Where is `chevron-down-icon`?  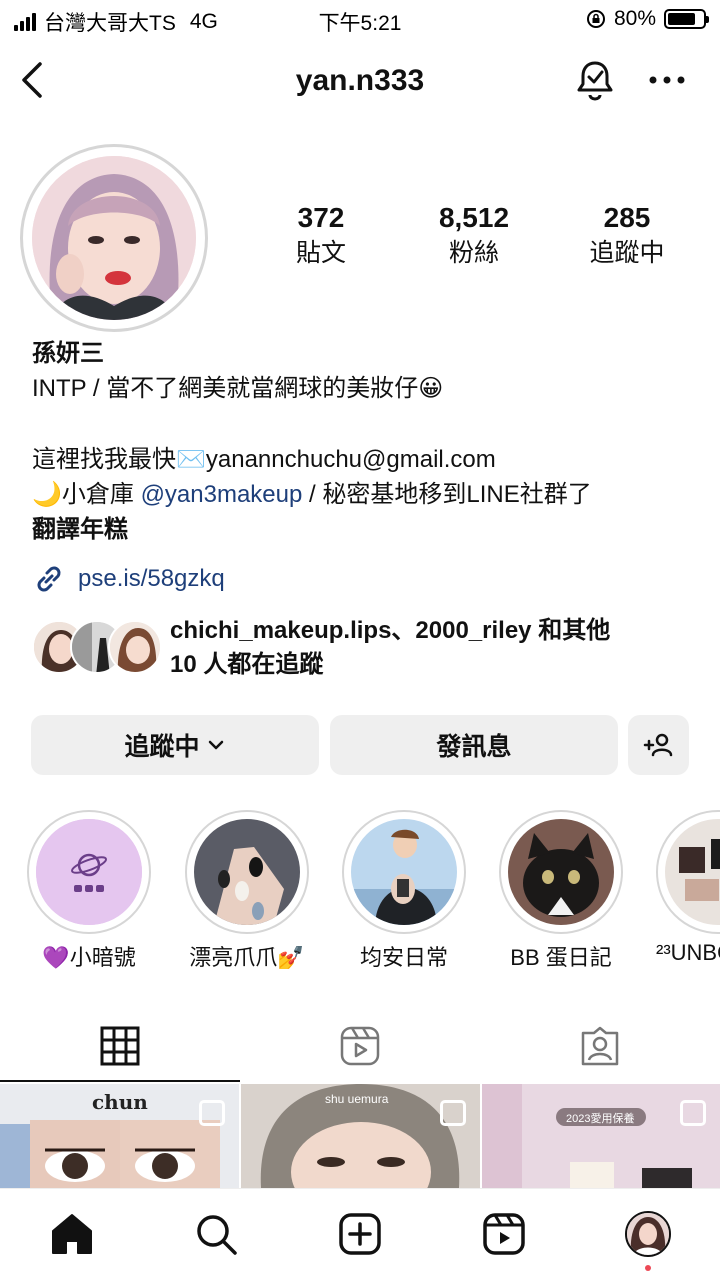
chevron-down-icon is located at coordinates (215, 745).